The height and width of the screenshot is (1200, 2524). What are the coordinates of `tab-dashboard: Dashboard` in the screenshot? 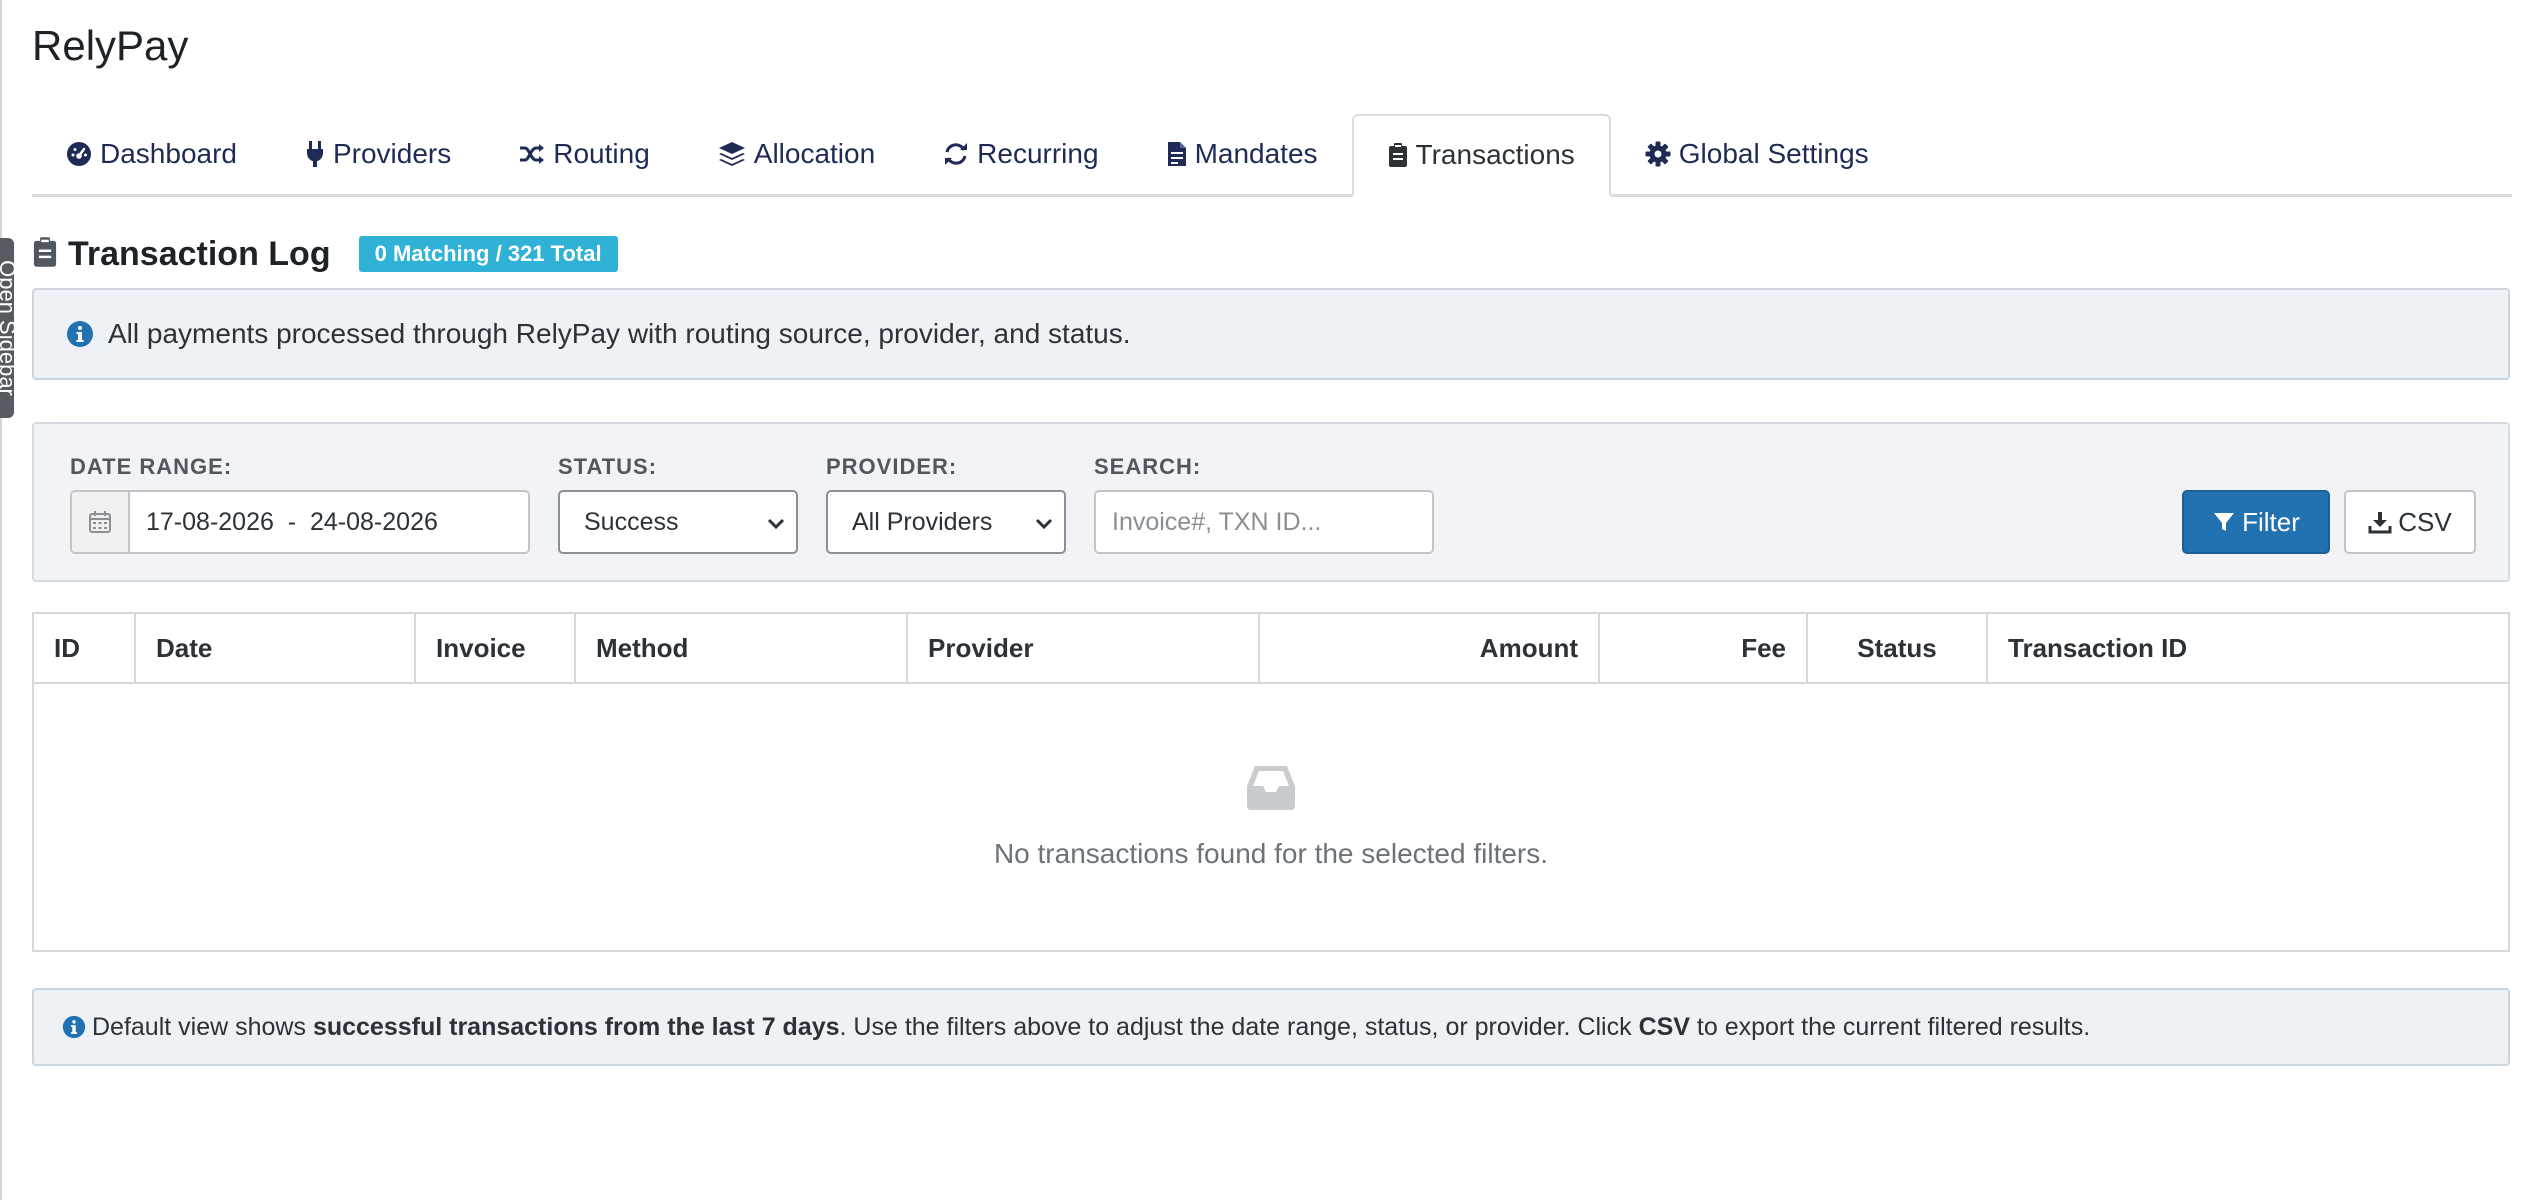 It's located at (151, 154).